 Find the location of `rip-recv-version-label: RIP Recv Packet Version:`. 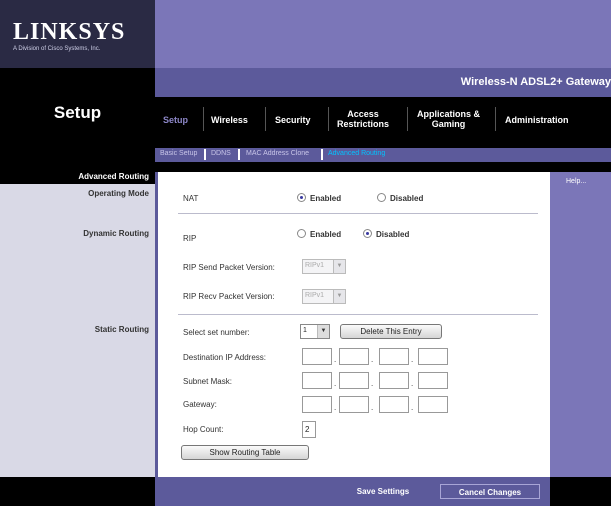

rip-recv-version-label: RIP Recv Packet Version: is located at coordinates (229, 296).